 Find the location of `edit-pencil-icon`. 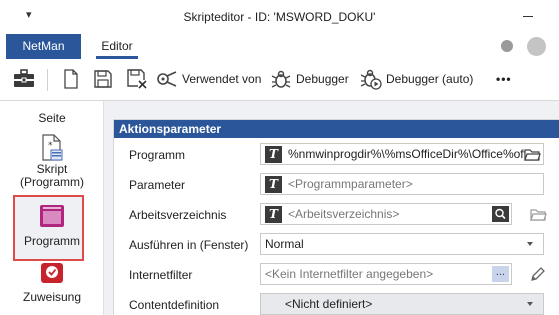

edit-pencil-icon is located at coordinates (538, 274).